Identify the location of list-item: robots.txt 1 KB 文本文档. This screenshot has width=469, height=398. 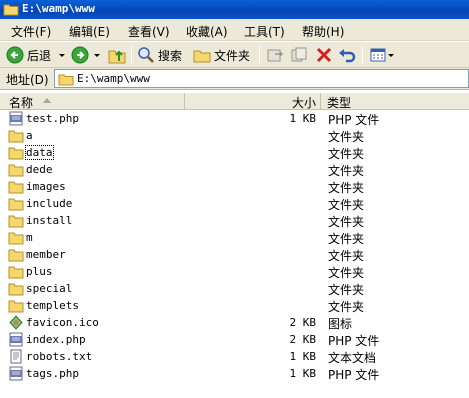
(234, 356).